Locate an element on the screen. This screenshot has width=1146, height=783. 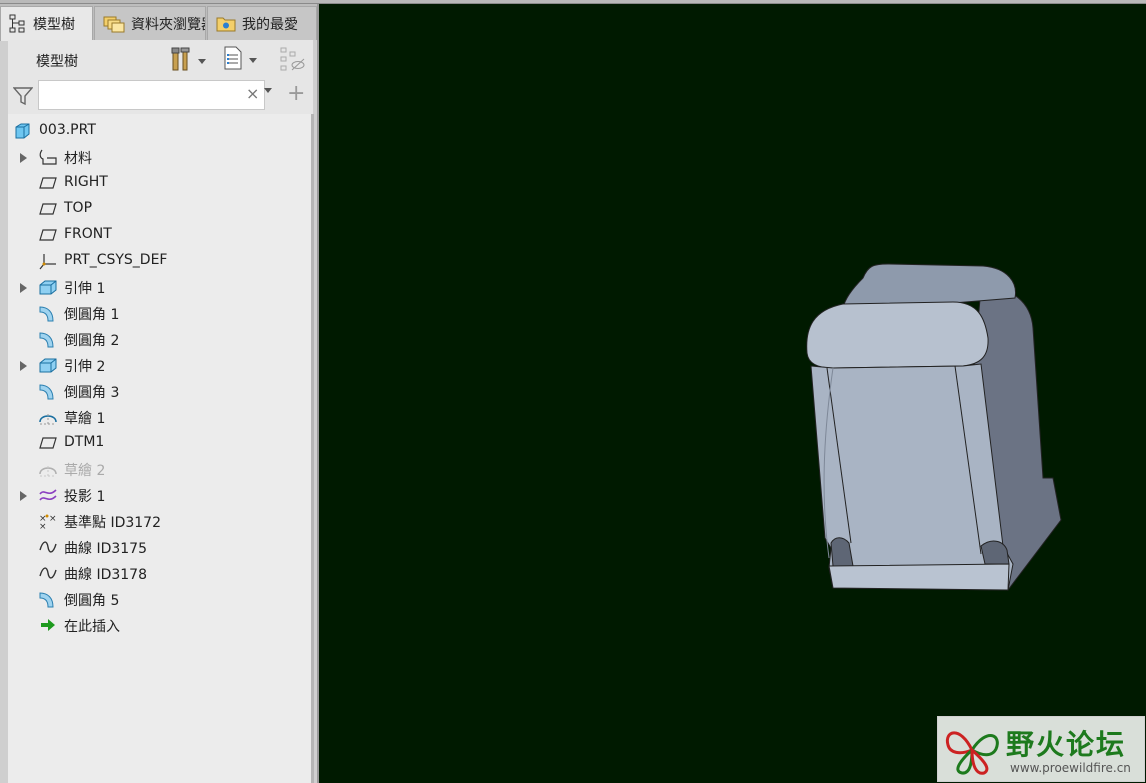
tree-item-label: 倒圓角 5 is located at coordinates (92, 601).